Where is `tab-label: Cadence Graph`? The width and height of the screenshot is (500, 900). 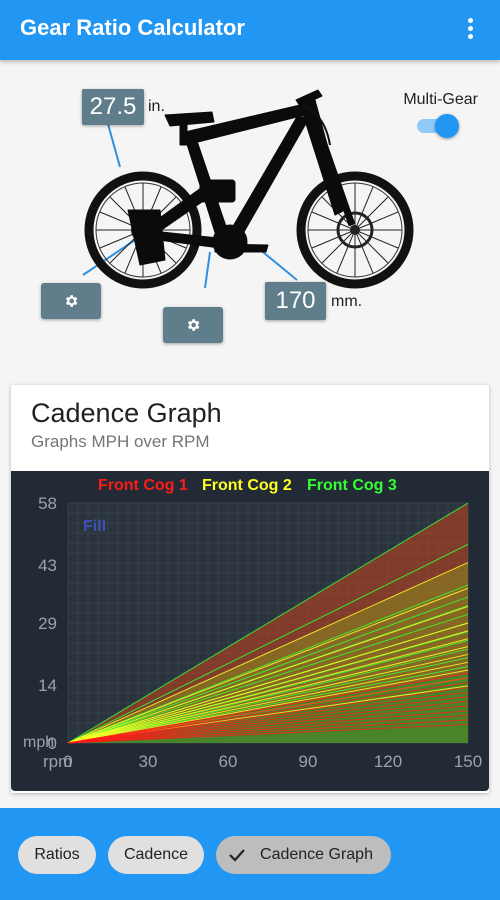
tab-label: Cadence Graph is located at coordinates (316, 854).